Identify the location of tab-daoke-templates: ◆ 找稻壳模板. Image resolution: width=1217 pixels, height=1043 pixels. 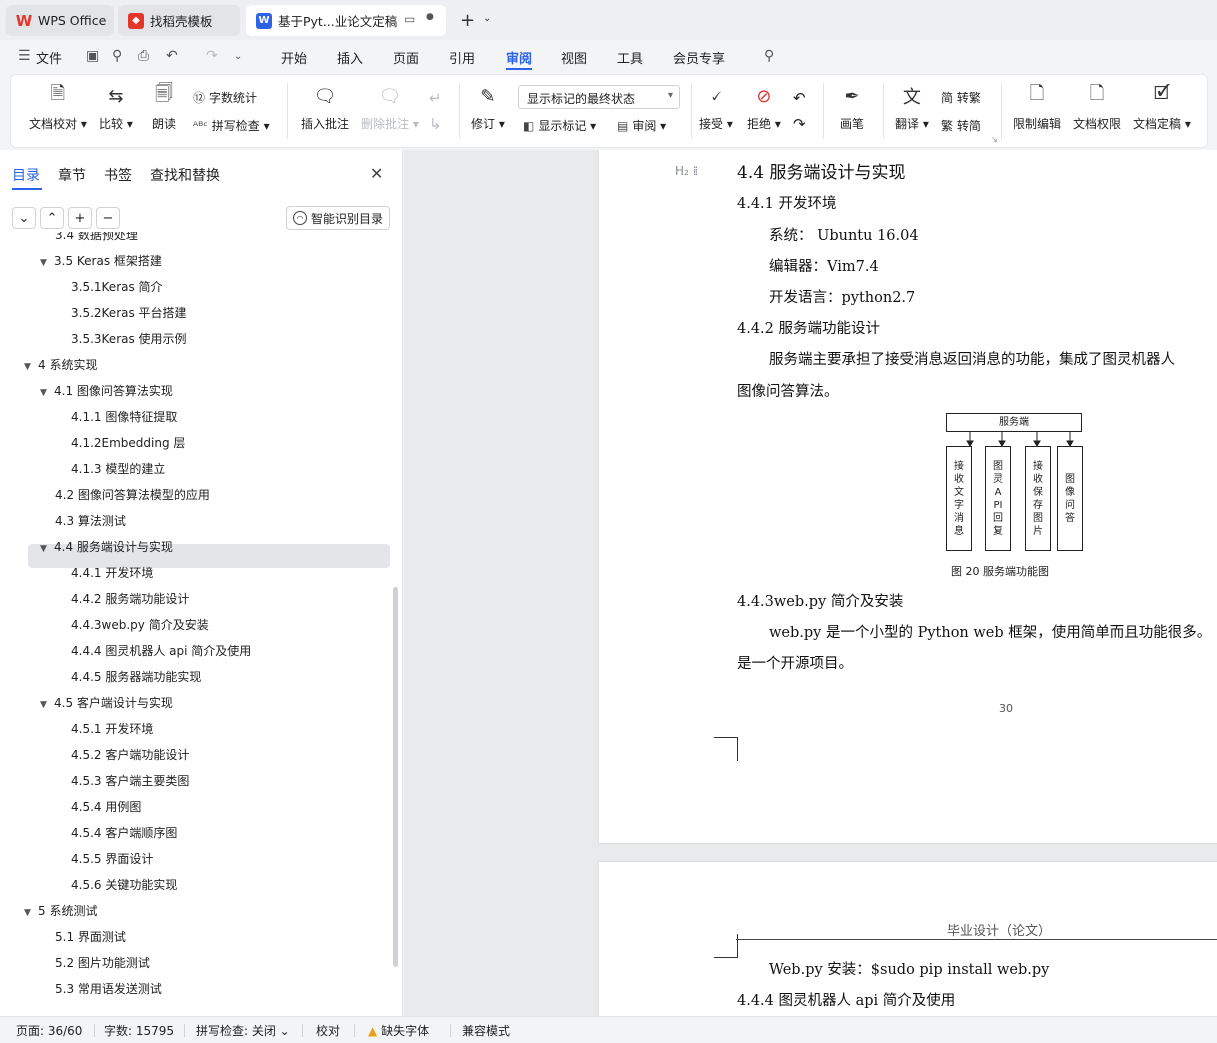
(179, 20).